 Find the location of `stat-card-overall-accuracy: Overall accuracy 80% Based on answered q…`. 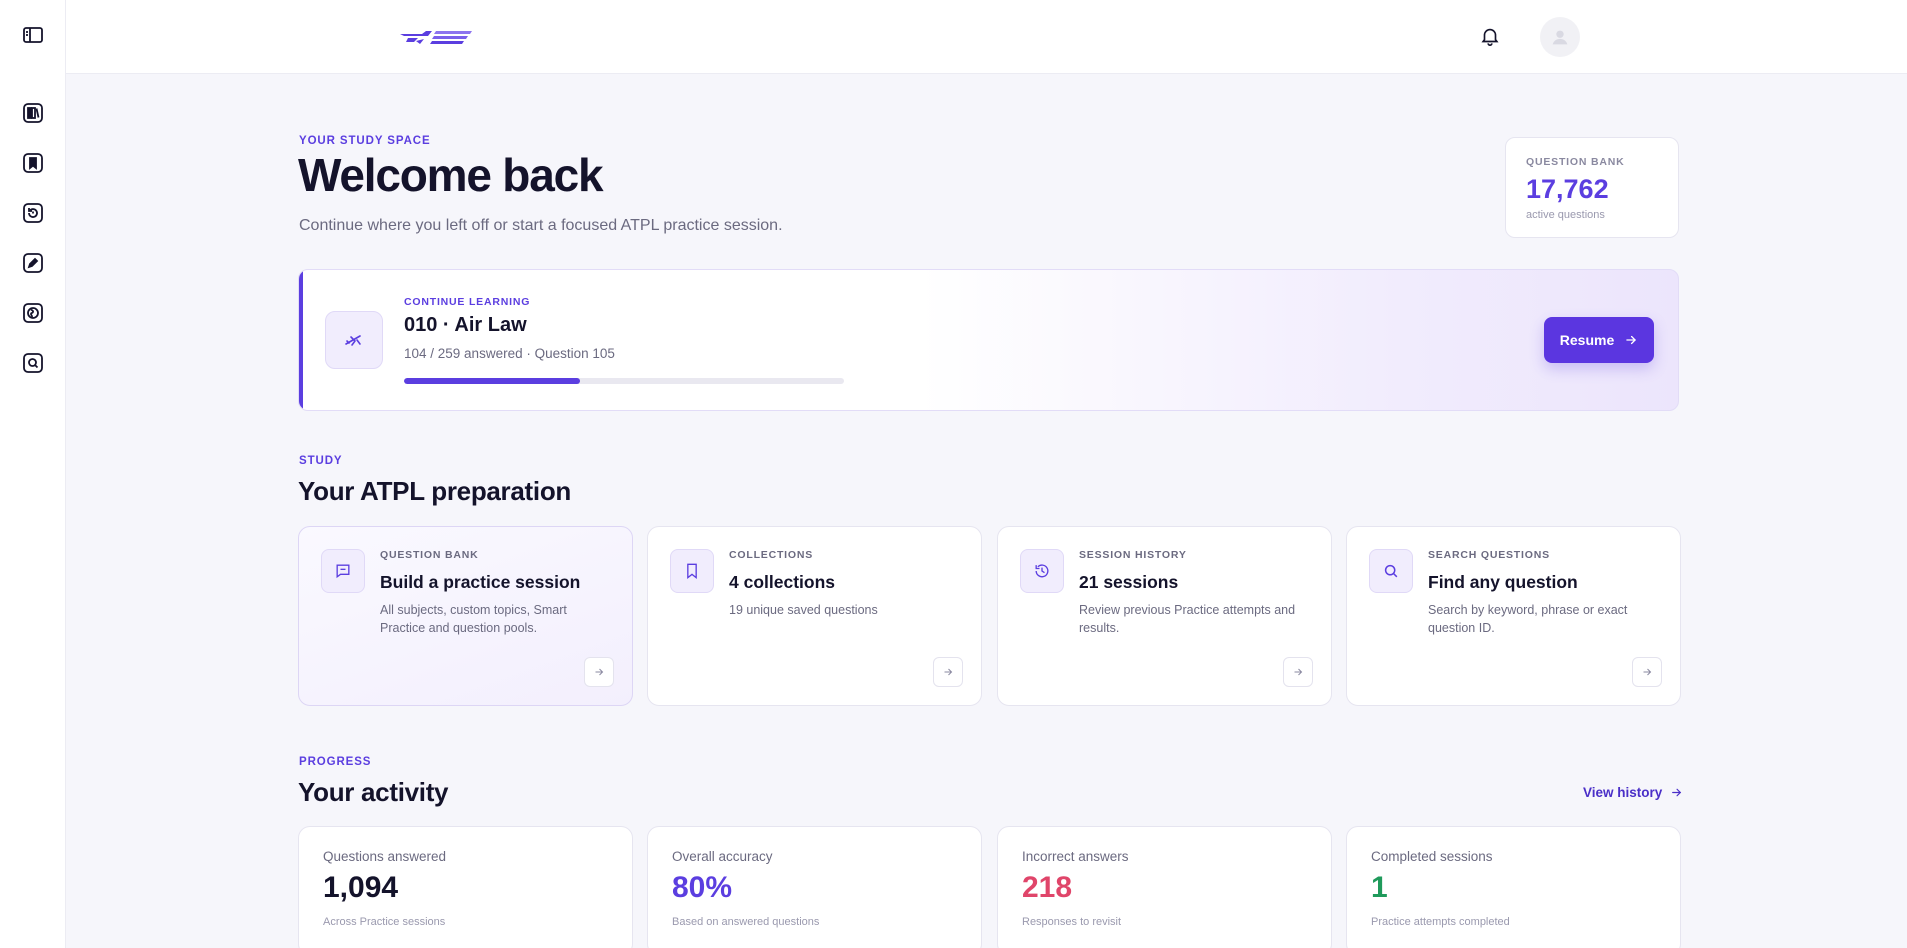

stat-card-overall-accuracy: Overall accuracy 80% Based on answered q… is located at coordinates (814, 887).